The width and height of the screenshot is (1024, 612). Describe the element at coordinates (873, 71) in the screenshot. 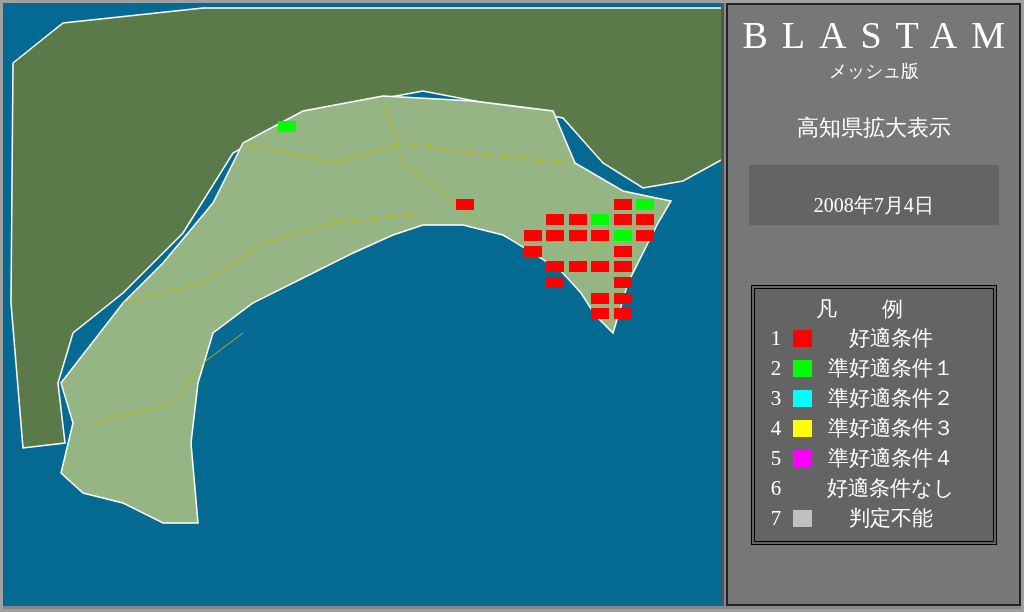

I see `app-subtitle: メッシュ版` at that location.